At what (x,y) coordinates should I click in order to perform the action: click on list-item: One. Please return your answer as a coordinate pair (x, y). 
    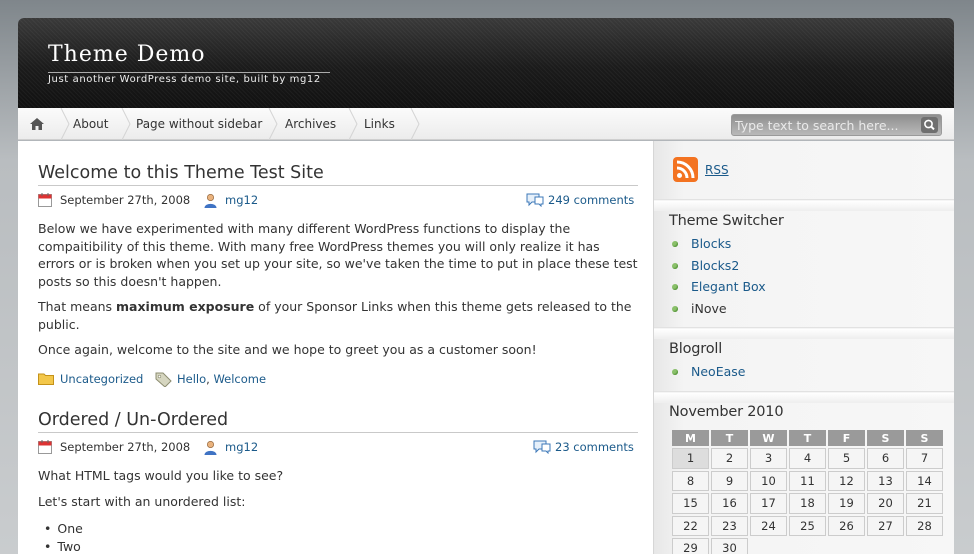
    Looking at the image, I should click on (341, 529).